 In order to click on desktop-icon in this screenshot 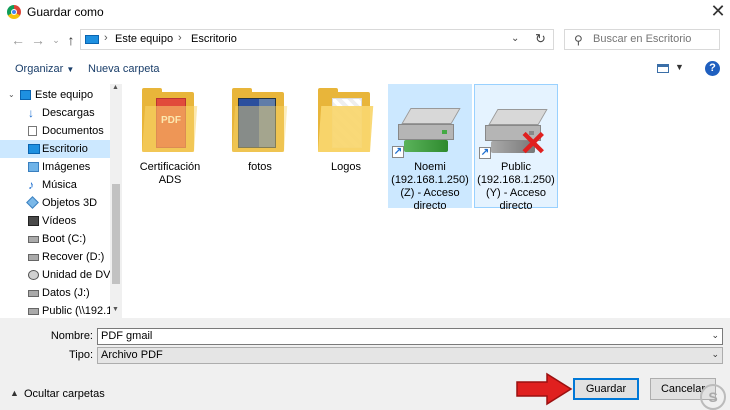, I will do `click(34, 149)`.